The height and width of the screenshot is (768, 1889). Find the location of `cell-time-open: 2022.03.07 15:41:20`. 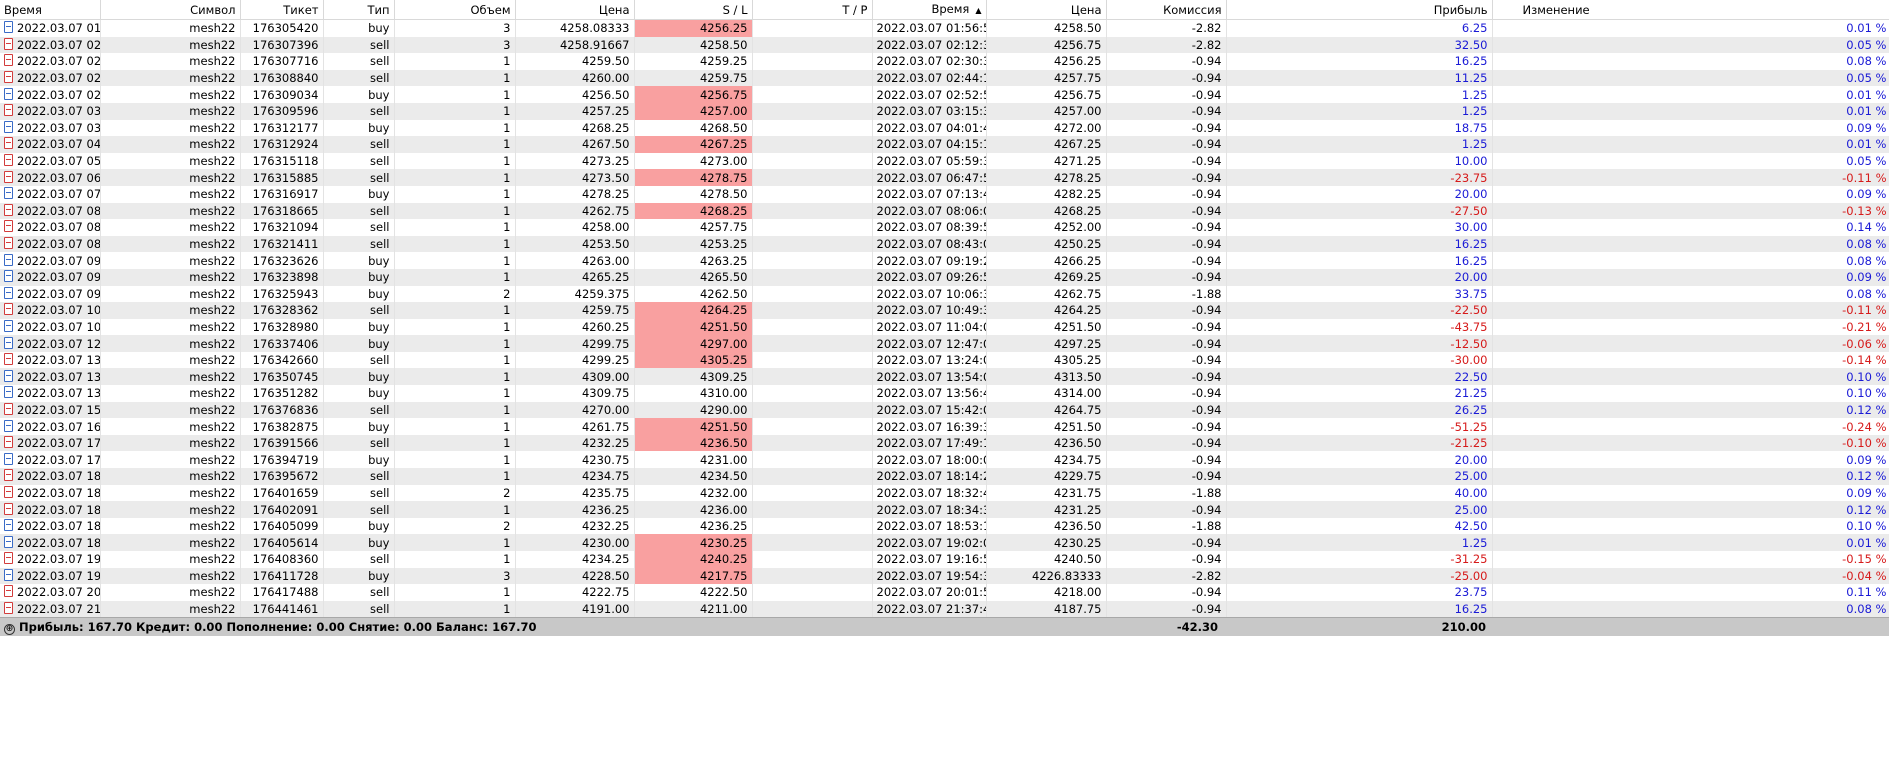

cell-time-open: 2022.03.07 15:41:20 is located at coordinates (50, 410).